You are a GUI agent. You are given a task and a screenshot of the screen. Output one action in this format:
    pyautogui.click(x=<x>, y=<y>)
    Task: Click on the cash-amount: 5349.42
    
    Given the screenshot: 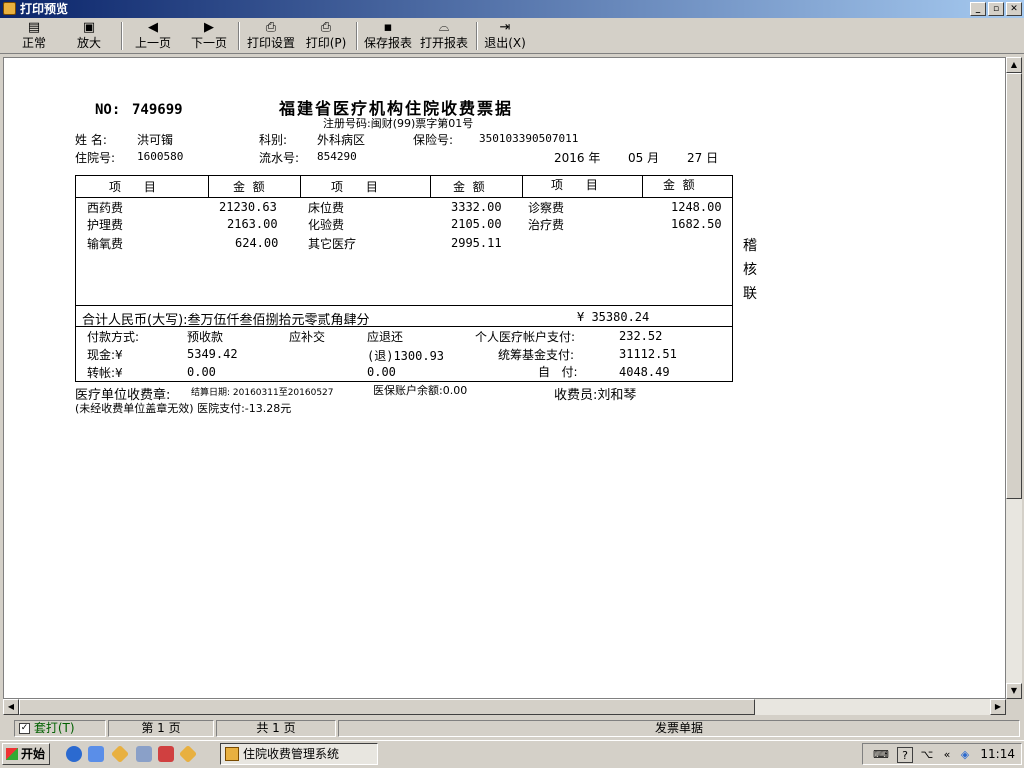 What is the action you would take?
    pyautogui.click(x=212, y=354)
    